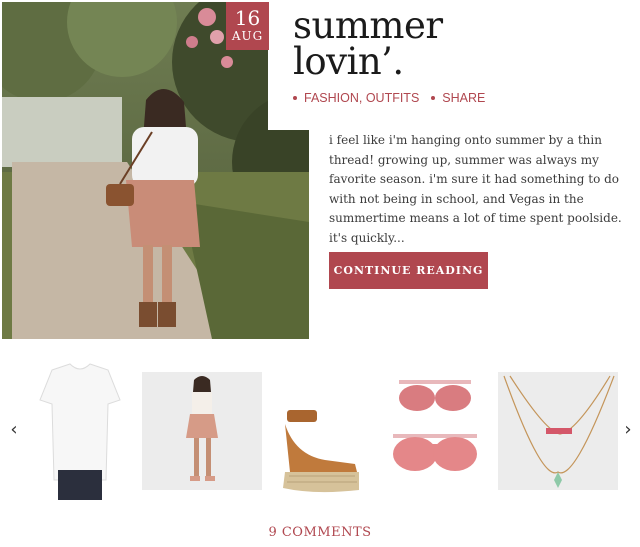 The image size is (640, 547). What do you see at coordinates (14, 430) in the screenshot?
I see `chevron-left-icon: ‹` at bounding box center [14, 430].